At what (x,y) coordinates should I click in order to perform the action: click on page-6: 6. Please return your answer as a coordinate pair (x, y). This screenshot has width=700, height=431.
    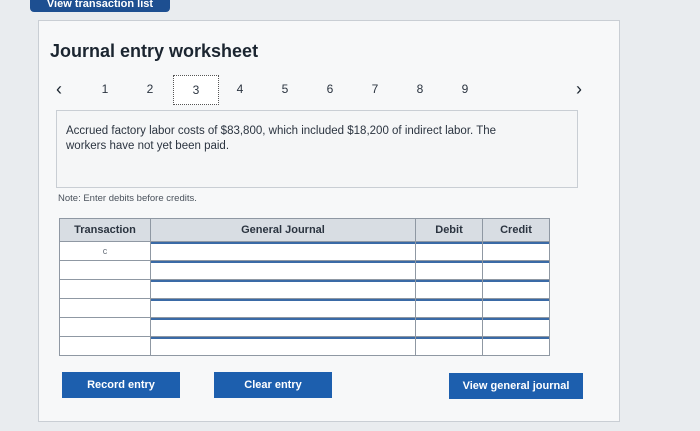
    Looking at the image, I should click on (330, 89).